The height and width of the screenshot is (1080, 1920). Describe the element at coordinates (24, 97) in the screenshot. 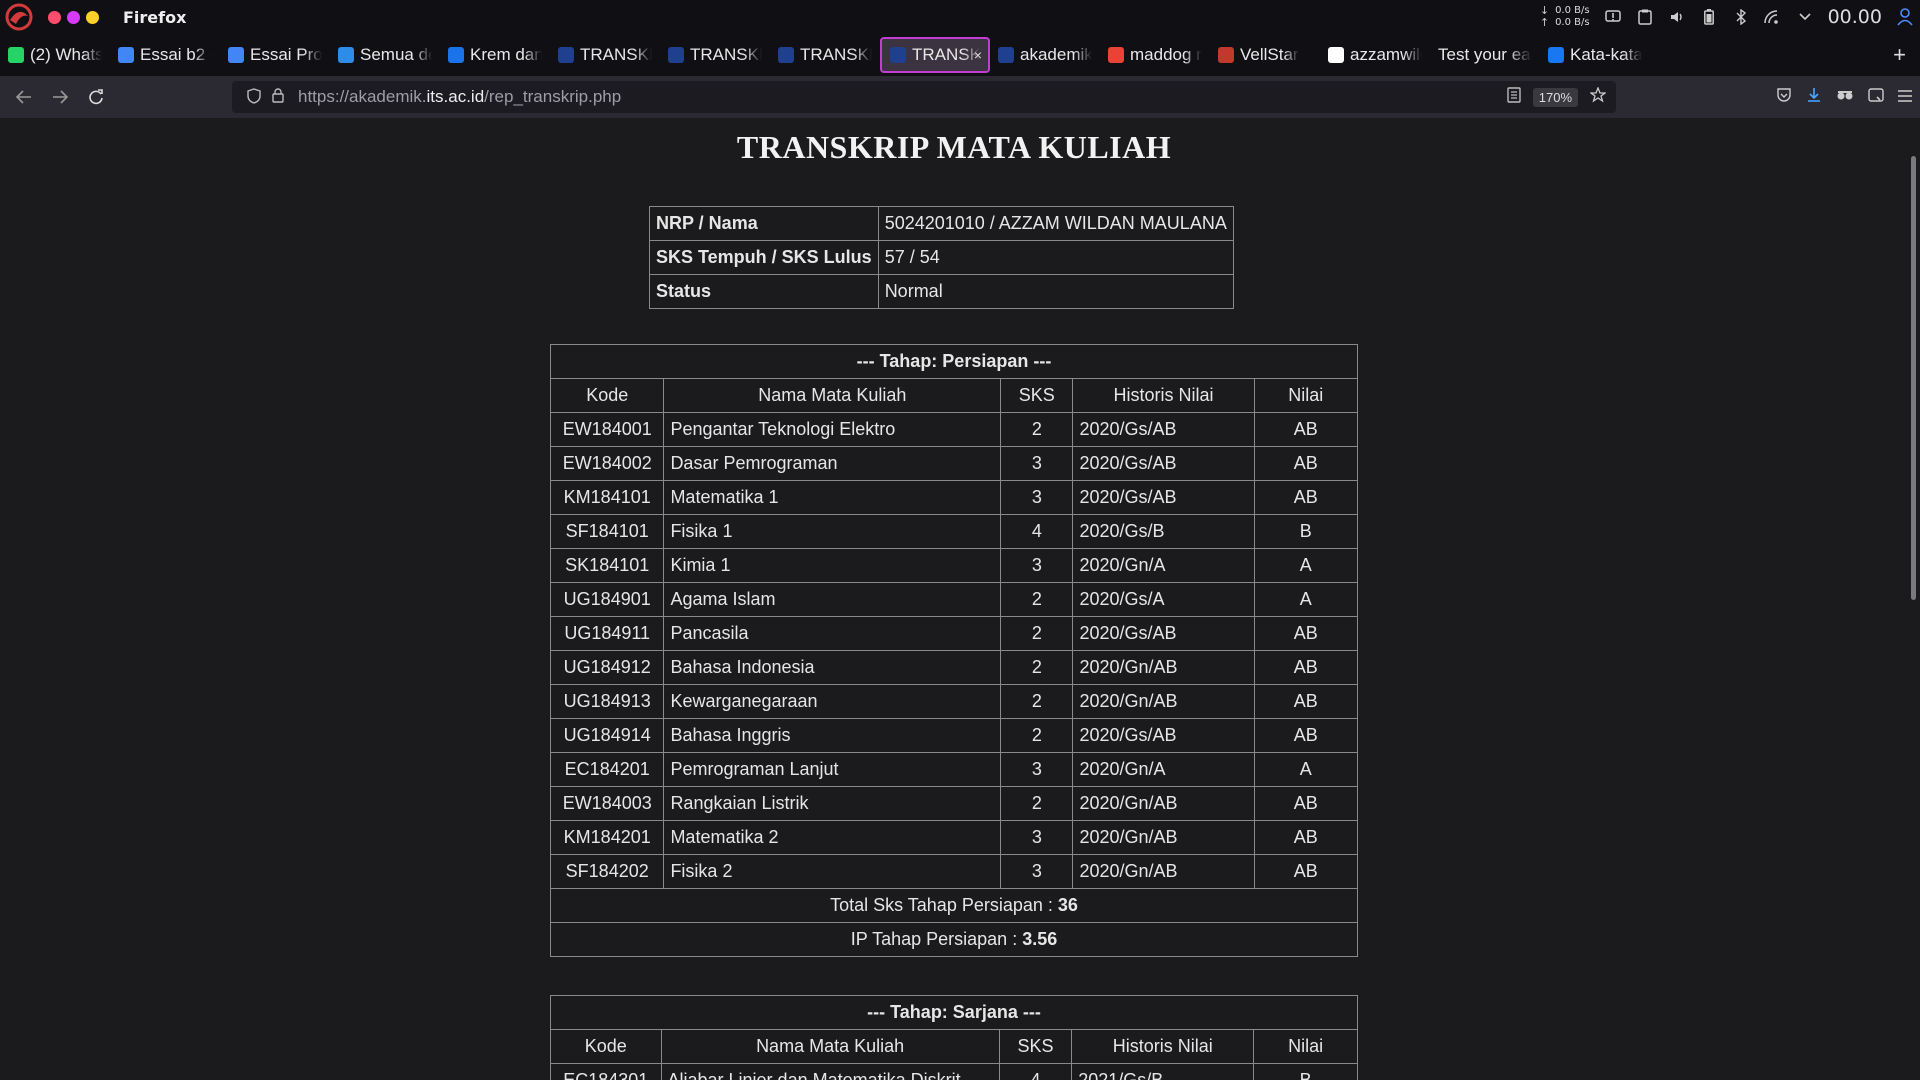

I see `back-button` at that location.